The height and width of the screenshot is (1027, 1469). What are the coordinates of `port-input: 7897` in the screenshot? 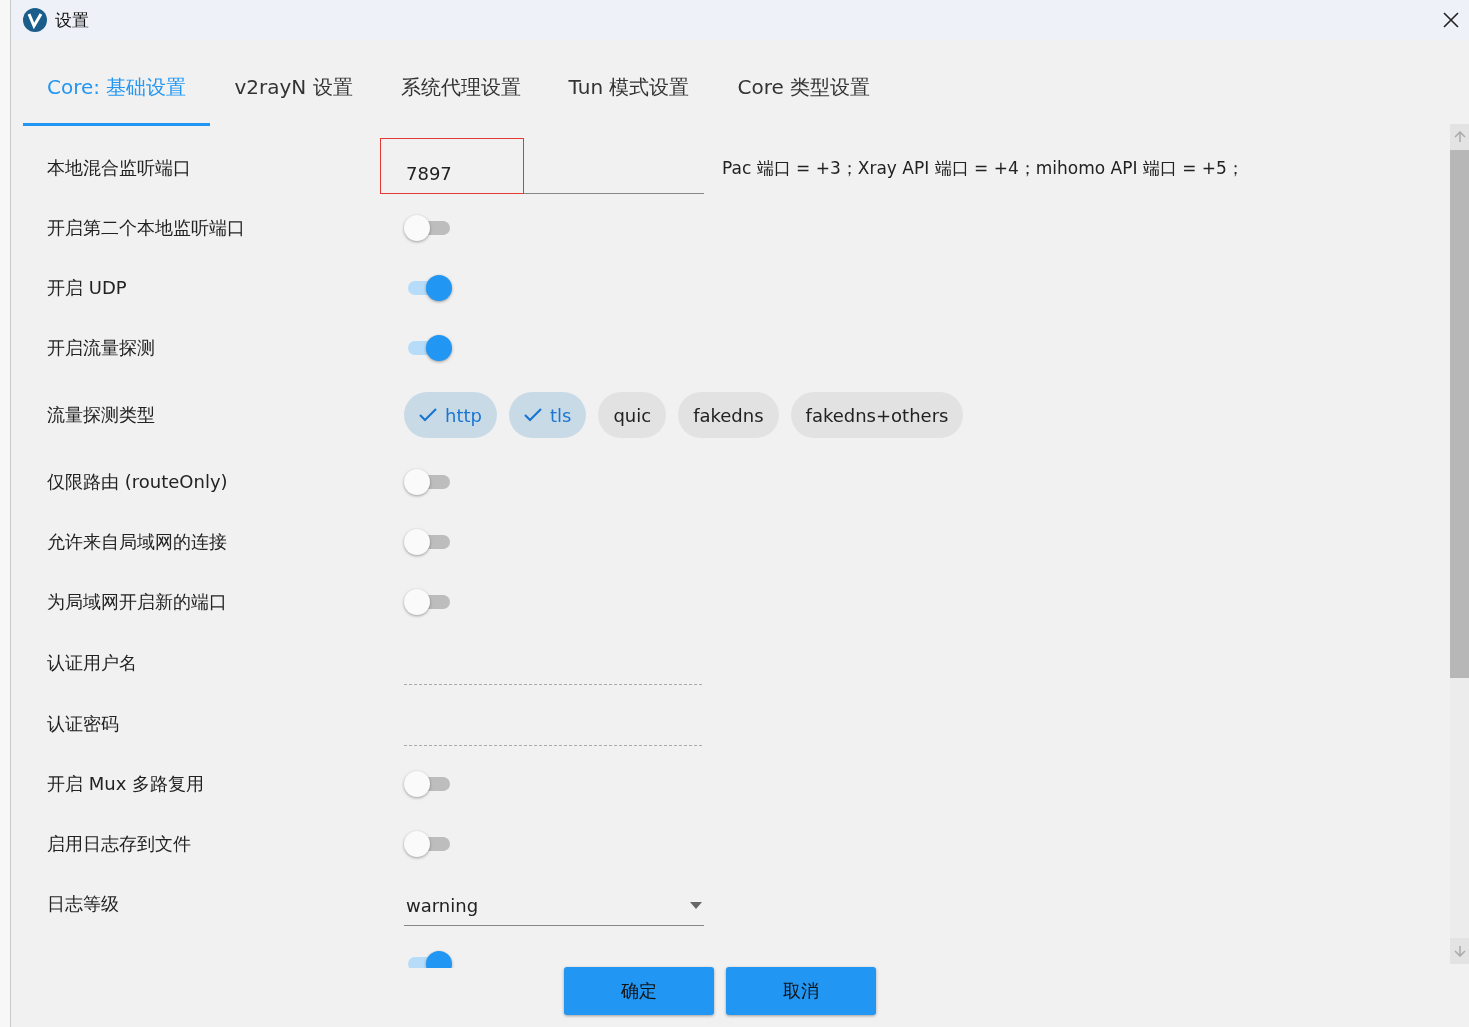 It's located at (554, 174).